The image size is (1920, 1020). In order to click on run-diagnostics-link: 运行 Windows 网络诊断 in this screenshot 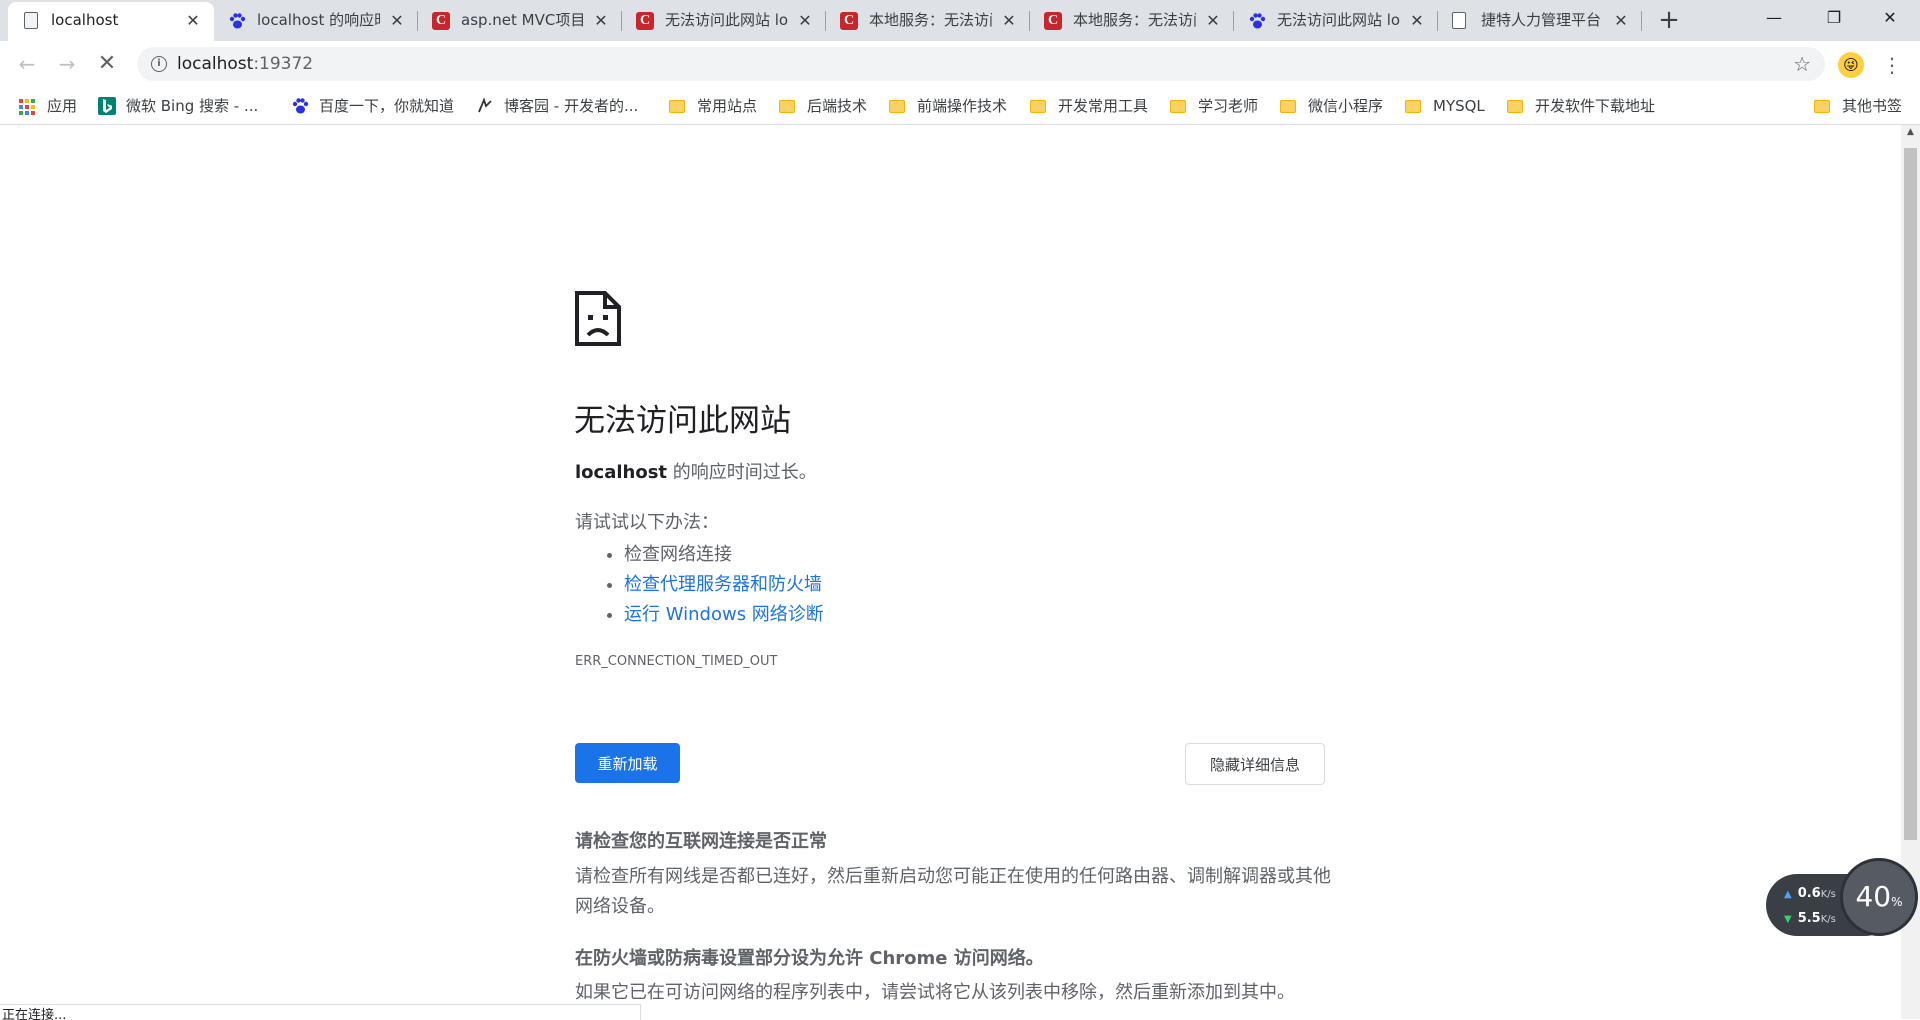, I will do `click(724, 615)`.